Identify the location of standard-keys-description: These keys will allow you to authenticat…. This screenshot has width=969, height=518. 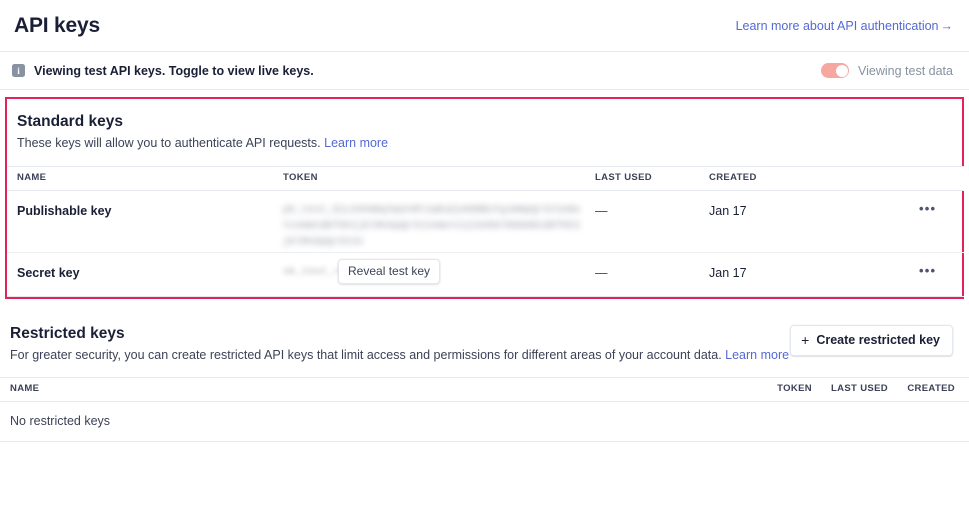
(202, 144).